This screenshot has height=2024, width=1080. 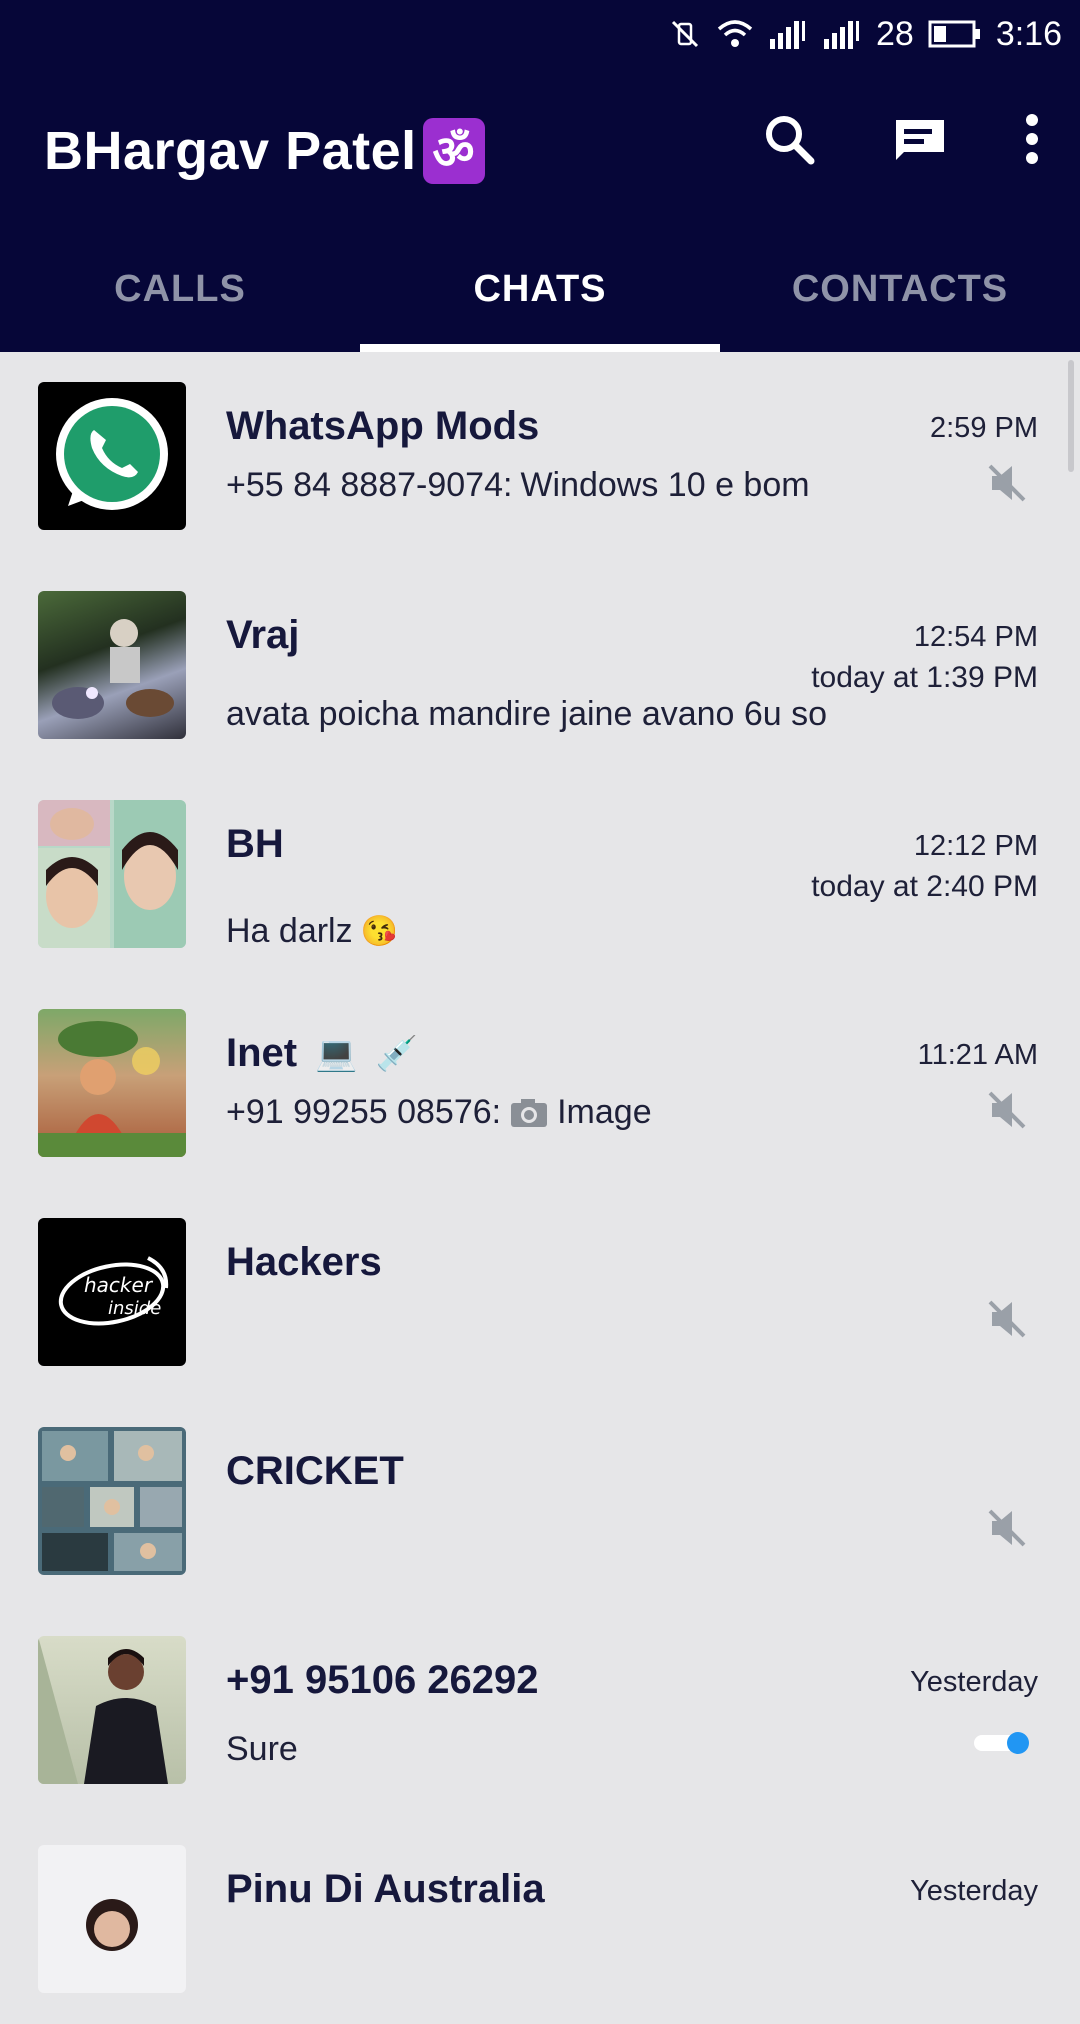 What do you see at coordinates (540, 1710) in the screenshot?
I see `chat-row: +91 95106 26292 Yesterday Sure` at bounding box center [540, 1710].